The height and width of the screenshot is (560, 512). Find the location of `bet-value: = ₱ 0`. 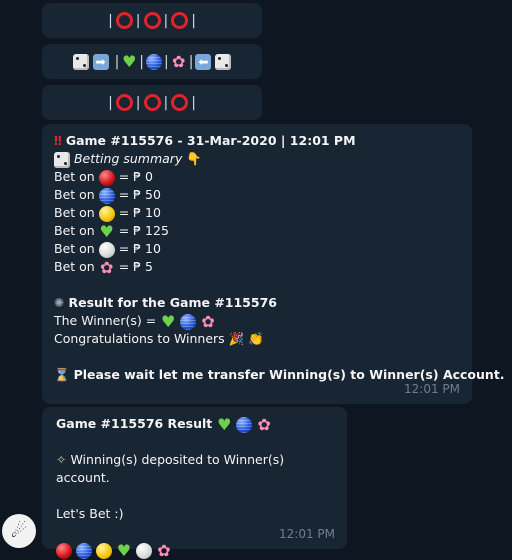

bet-value: = ₱ 0 is located at coordinates (136, 176).